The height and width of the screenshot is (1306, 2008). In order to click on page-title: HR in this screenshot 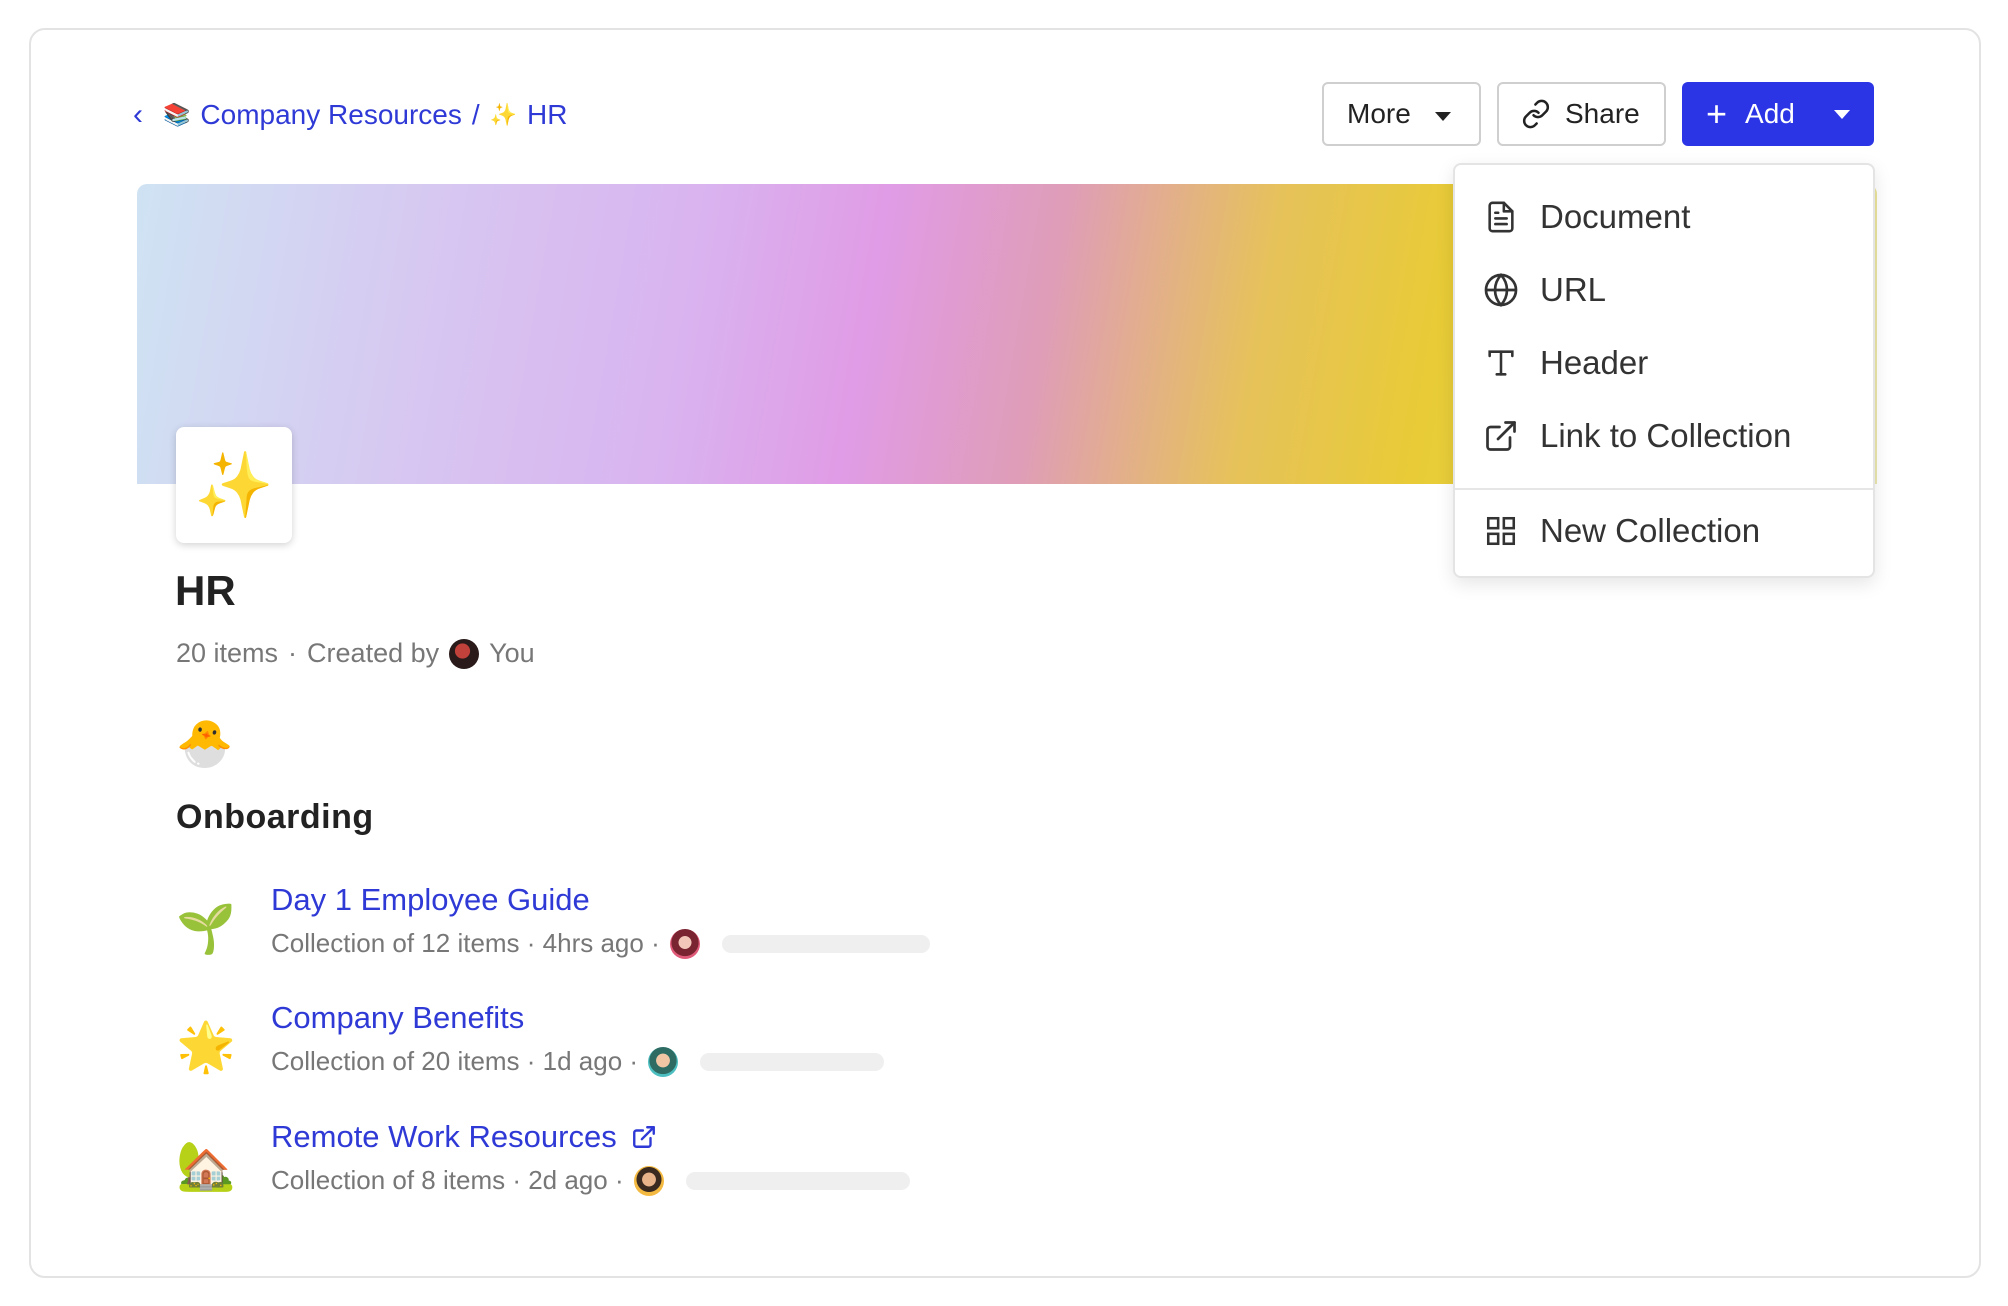, I will do `click(205, 590)`.